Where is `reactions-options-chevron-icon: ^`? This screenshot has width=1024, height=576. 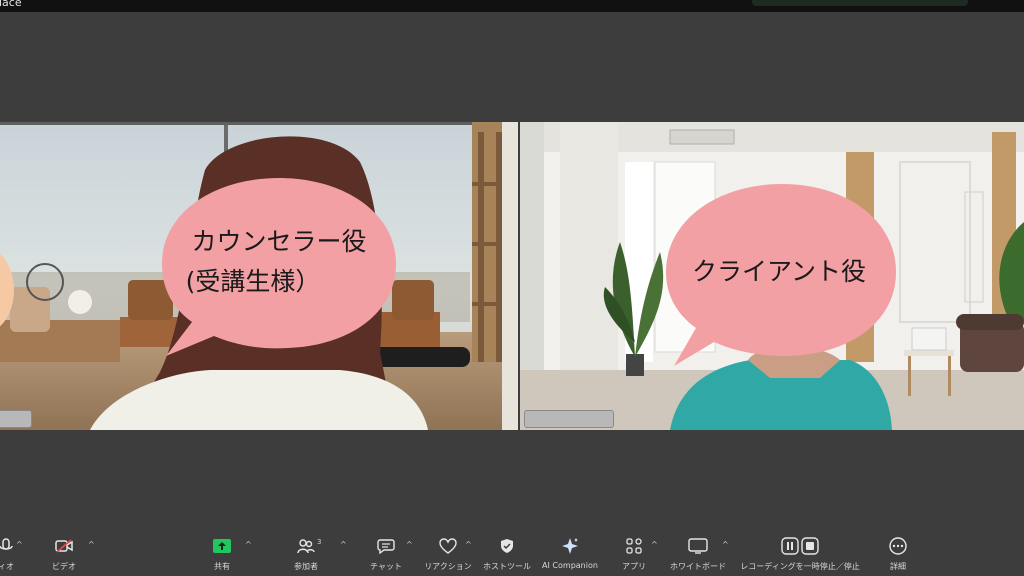
reactions-options-chevron-icon: ^ is located at coordinates (468, 544).